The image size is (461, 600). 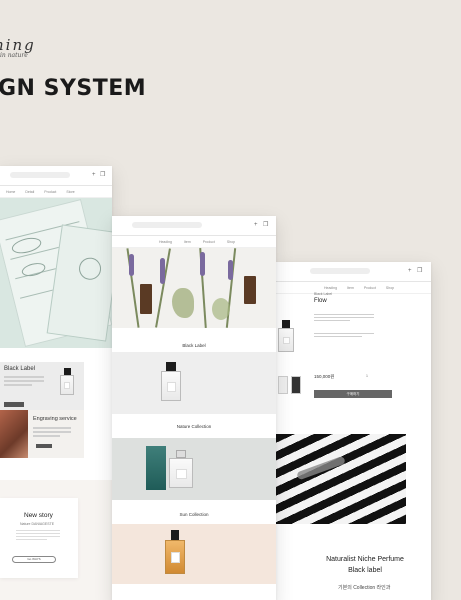 I want to click on story-card: New story Nature DANIAGESTE Go WAYS, so click(x=39, y=538).